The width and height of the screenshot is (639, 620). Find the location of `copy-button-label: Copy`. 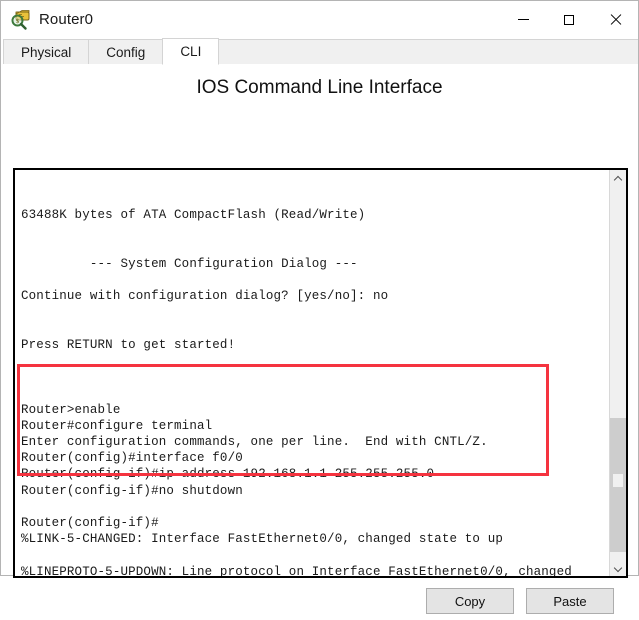

copy-button-label: Copy is located at coordinates (470, 601).